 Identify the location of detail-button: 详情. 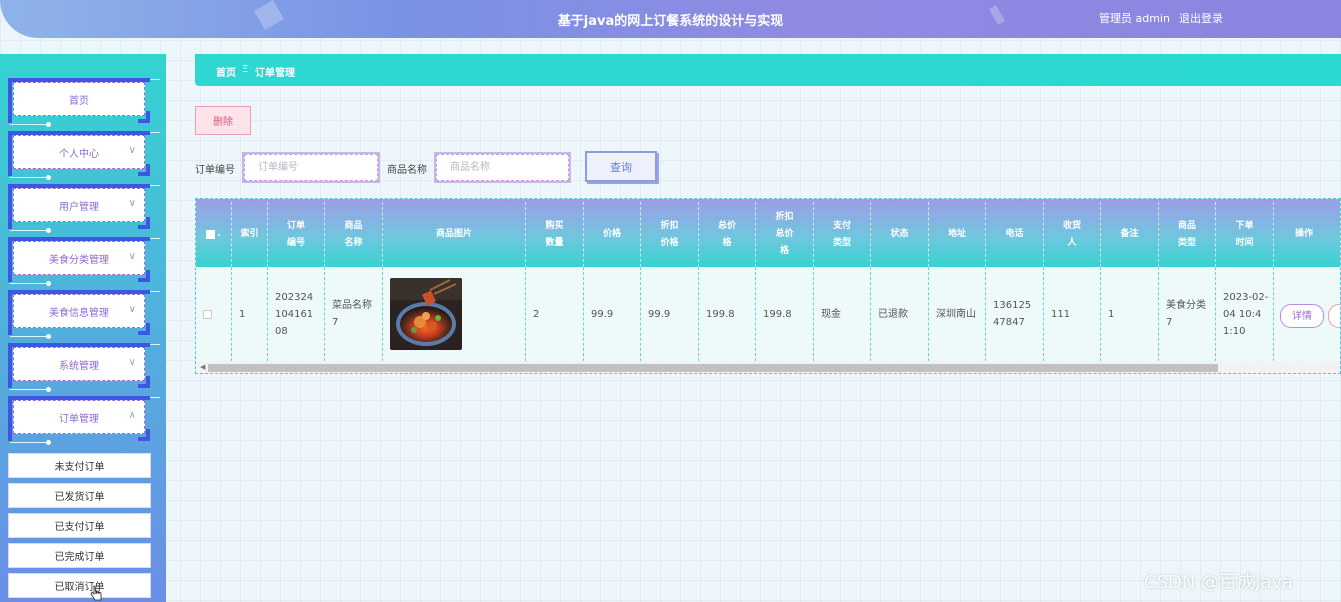
(1302, 316).